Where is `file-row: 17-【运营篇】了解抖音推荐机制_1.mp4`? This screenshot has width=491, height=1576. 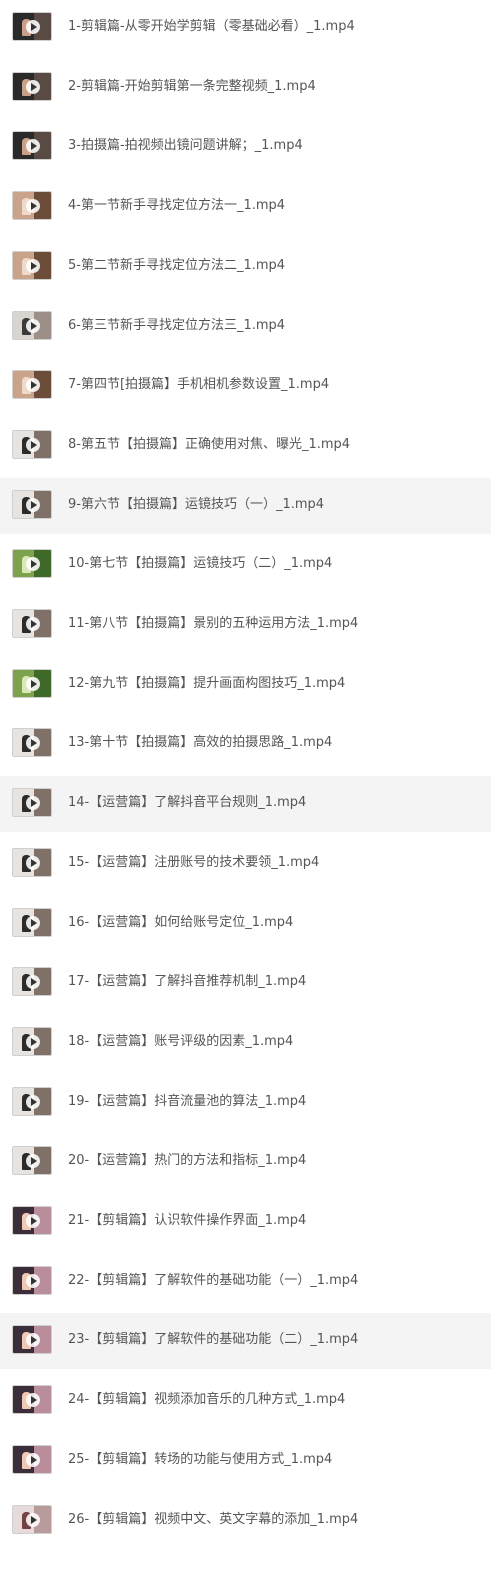 file-row: 17-【运营篇】了解抖音推荐机制_1.mp4 is located at coordinates (245, 983).